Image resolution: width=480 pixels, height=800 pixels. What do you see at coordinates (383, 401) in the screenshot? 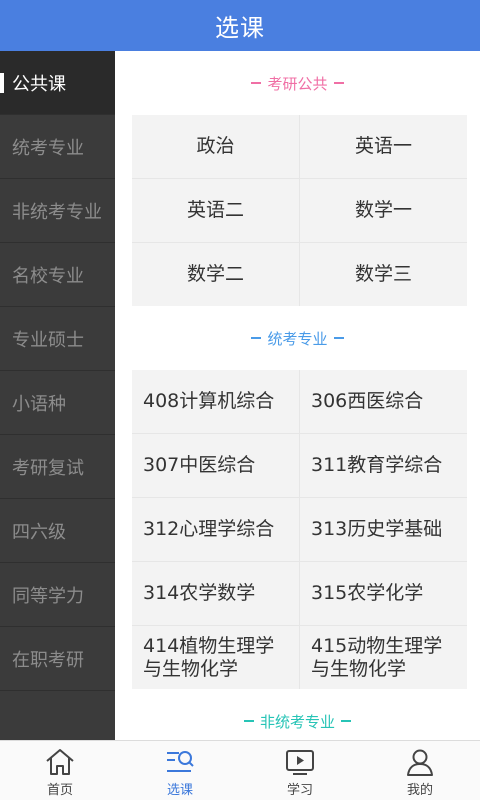
I see `course-item: 306西医综合` at bounding box center [383, 401].